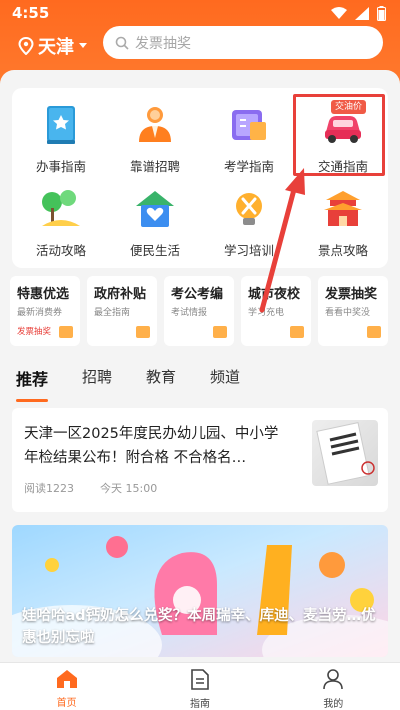  What do you see at coordinates (220, 332) in the screenshot?
I see `id-card-icon` at bounding box center [220, 332].